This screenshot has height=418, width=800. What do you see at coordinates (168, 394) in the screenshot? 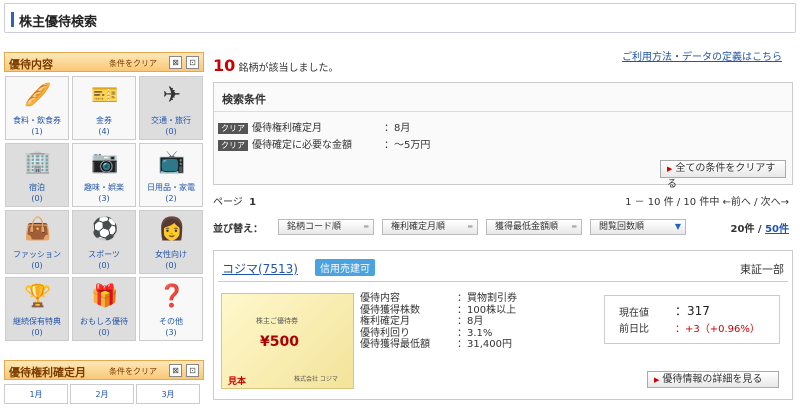
I see `month-3: 3月` at bounding box center [168, 394].